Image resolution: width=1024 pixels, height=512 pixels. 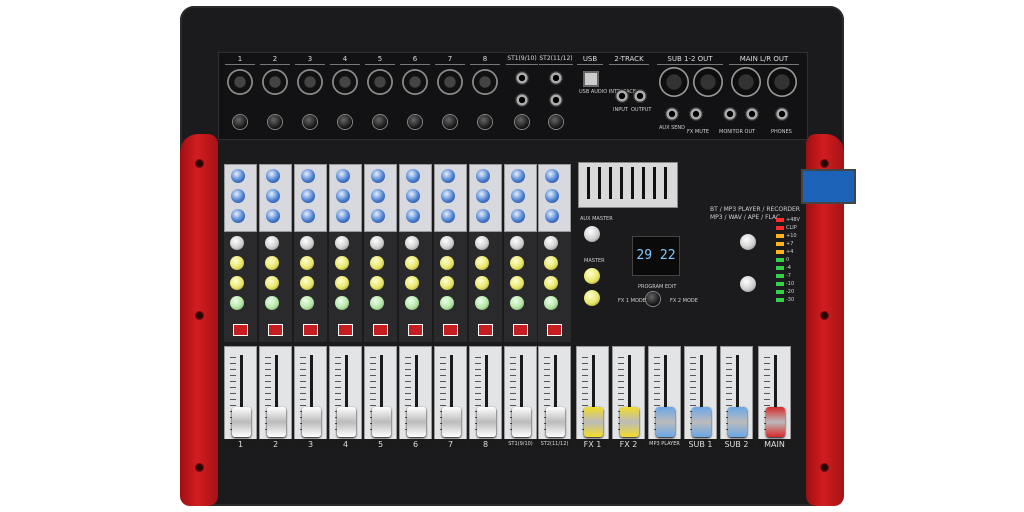 I want to click on st2-gain-knob, so click(x=556, y=122).